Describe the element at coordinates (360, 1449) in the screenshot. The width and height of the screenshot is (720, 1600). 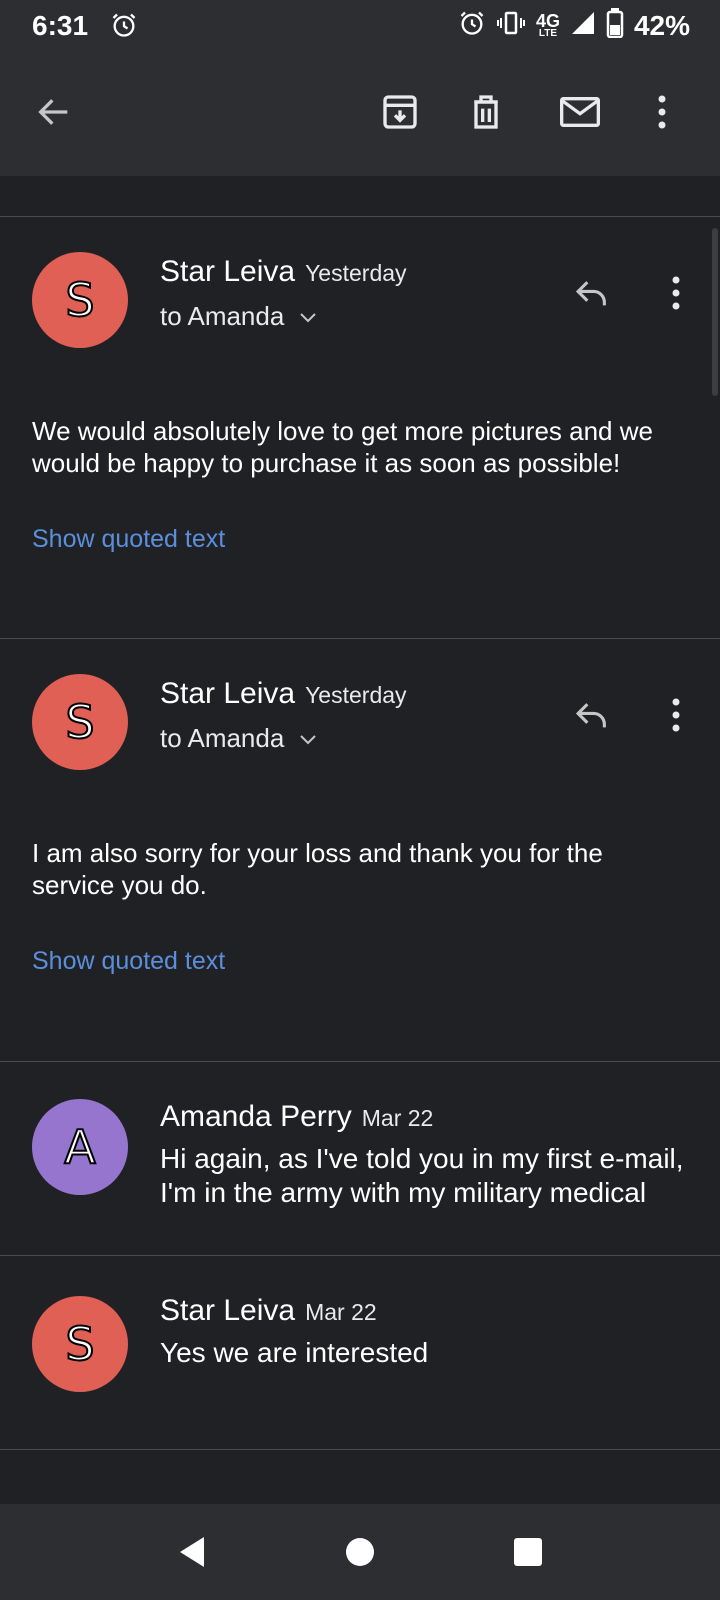
I see `divider` at that location.